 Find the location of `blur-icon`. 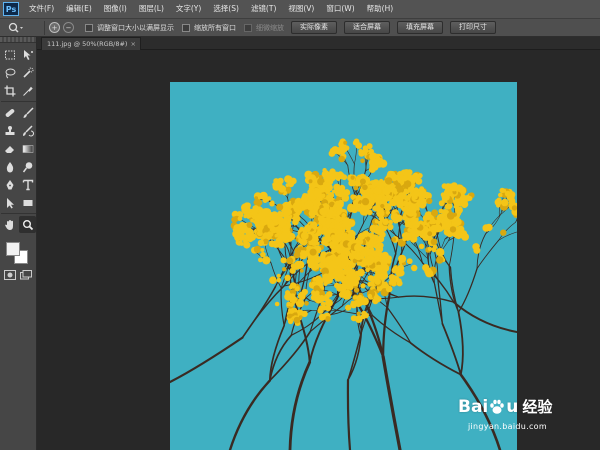

blur-icon is located at coordinates (9, 166).